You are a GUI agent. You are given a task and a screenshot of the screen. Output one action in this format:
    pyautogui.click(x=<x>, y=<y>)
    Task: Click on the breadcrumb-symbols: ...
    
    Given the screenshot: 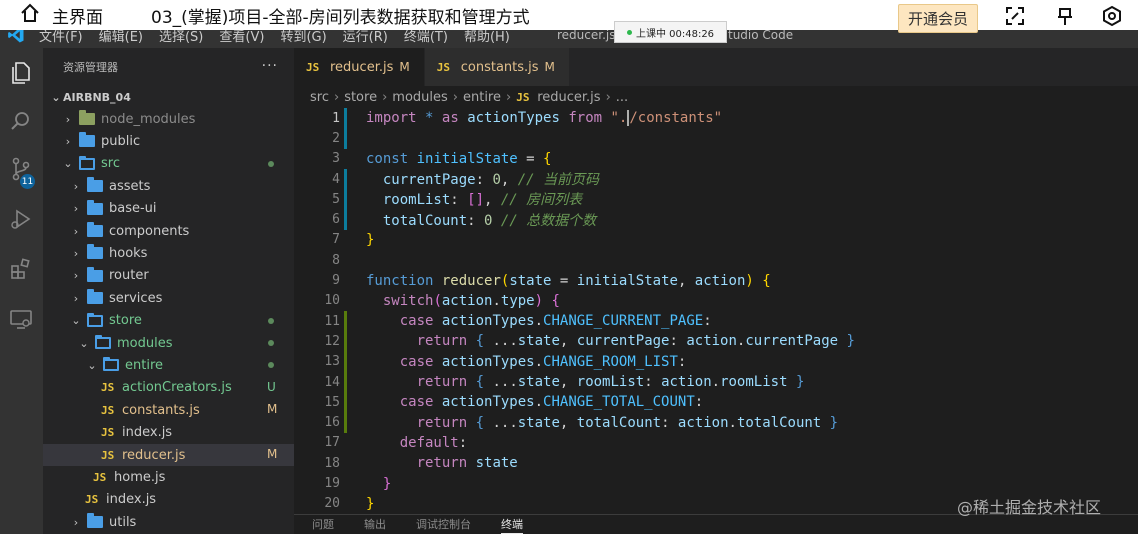 What is the action you would take?
    pyautogui.click(x=622, y=97)
    